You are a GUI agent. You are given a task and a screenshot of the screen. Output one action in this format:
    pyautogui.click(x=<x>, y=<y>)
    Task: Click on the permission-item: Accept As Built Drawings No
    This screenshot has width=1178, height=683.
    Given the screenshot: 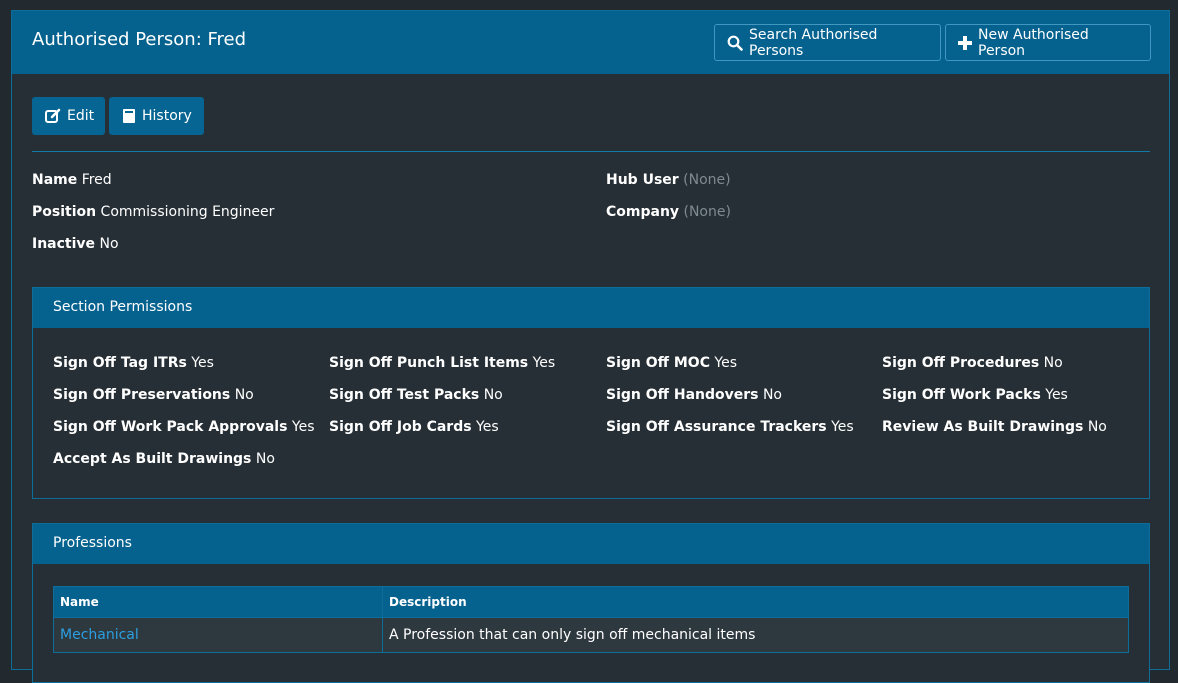 What is the action you would take?
    pyautogui.click(x=164, y=459)
    